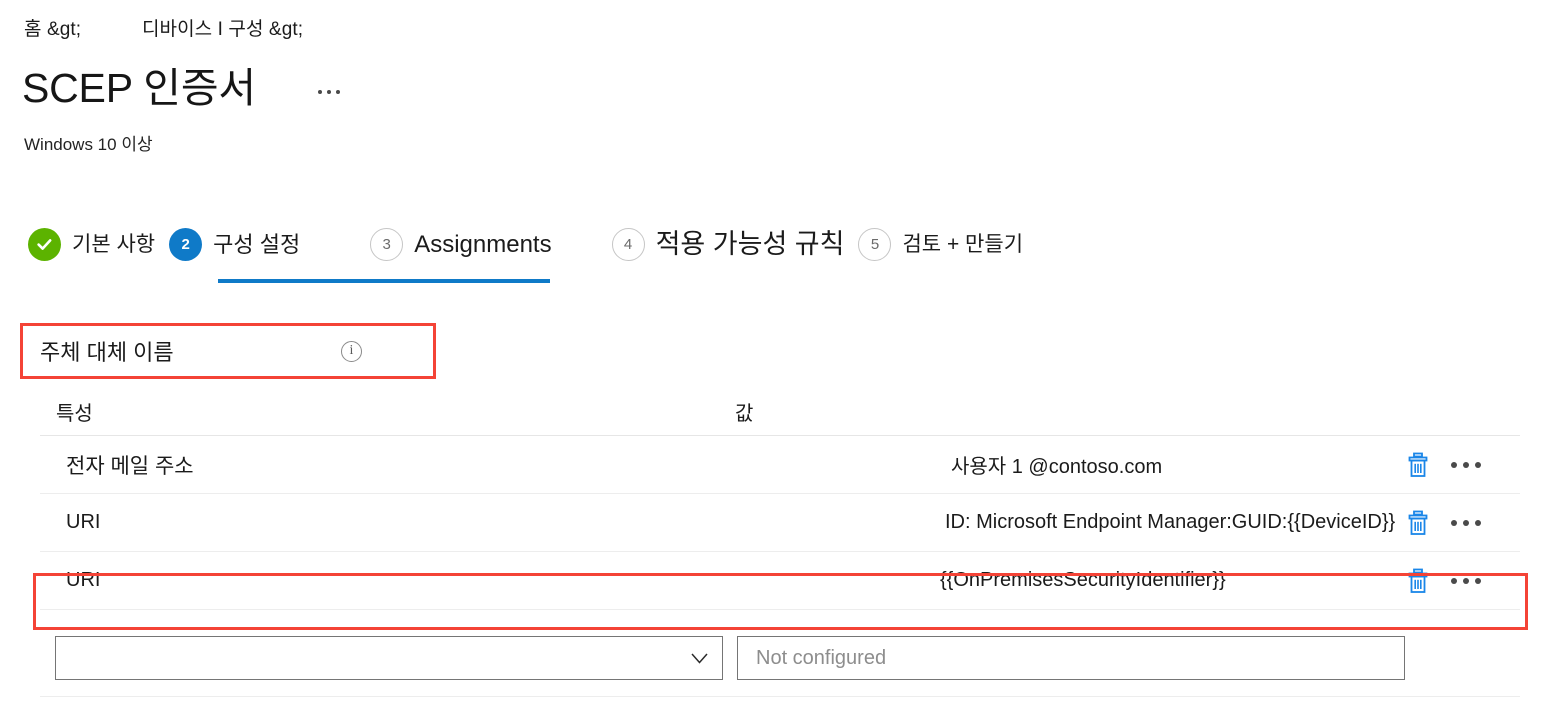 The image size is (1560, 725). I want to click on wizard-step-label-review-create: 검토 + 만들기, so click(963, 244).